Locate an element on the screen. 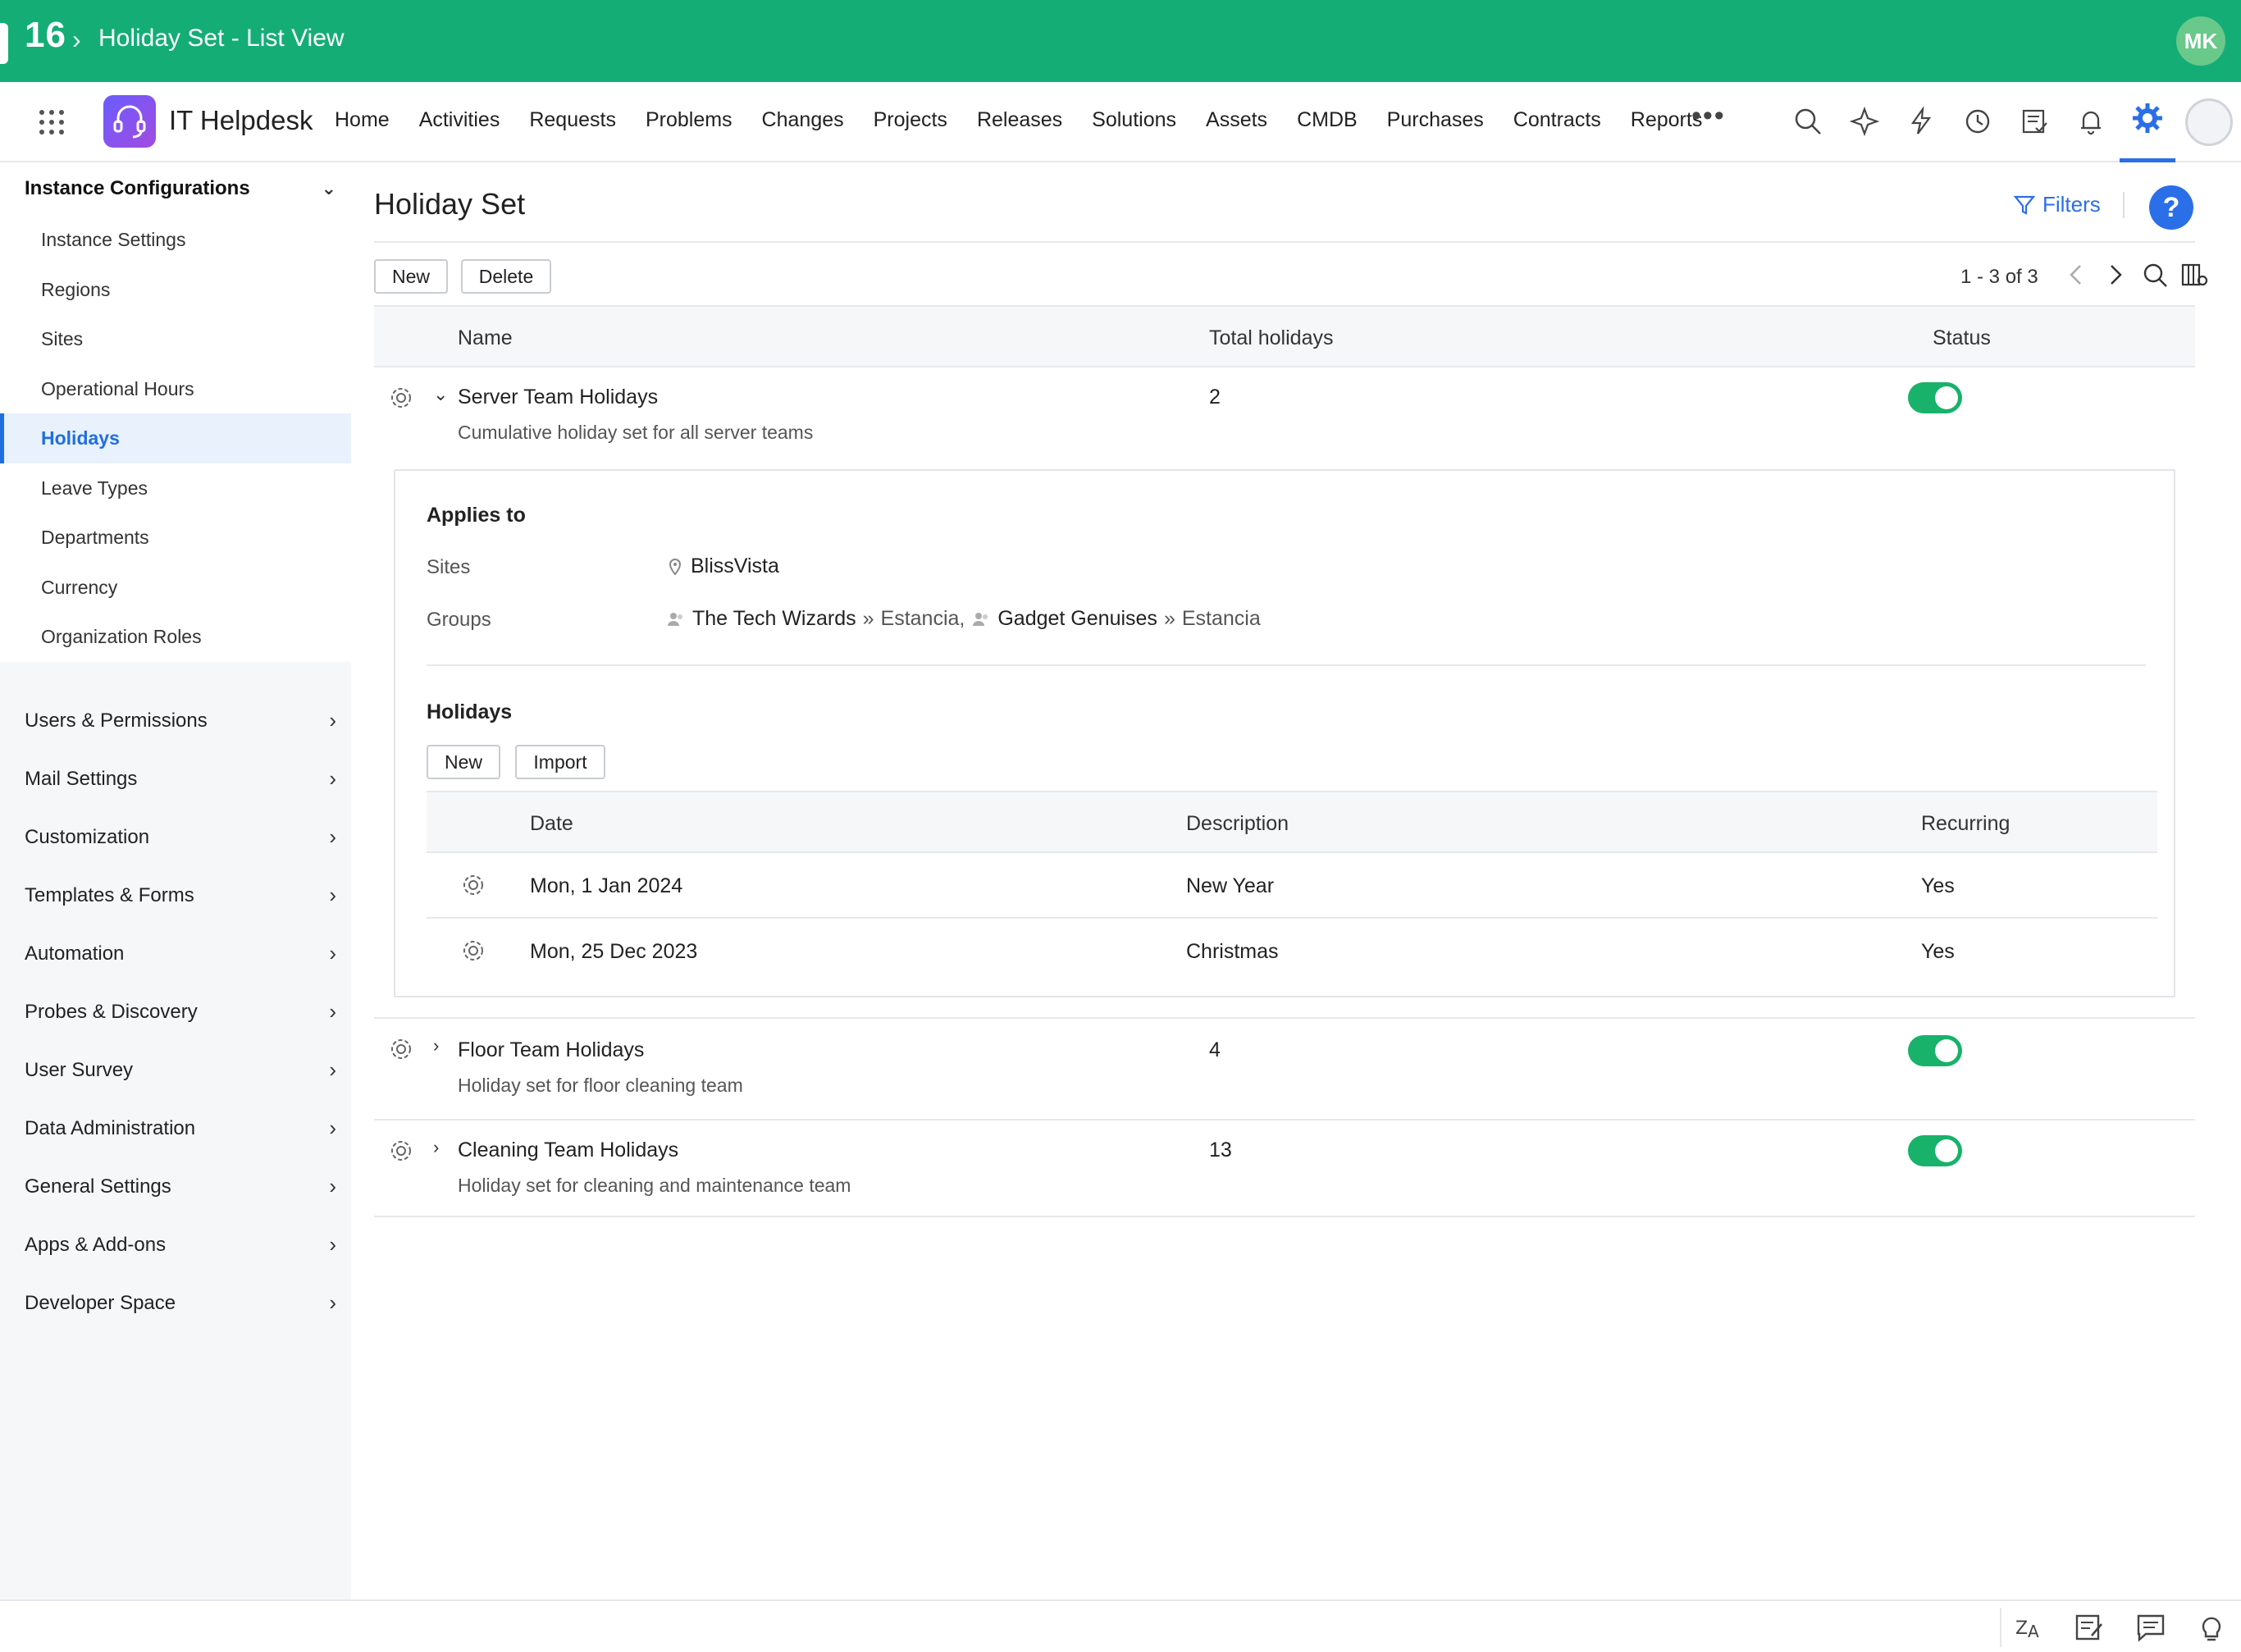 The width and height of the screenshot is (2241, 1652). sidebar-item-departments: Departments is located at coordinates (175, 538).